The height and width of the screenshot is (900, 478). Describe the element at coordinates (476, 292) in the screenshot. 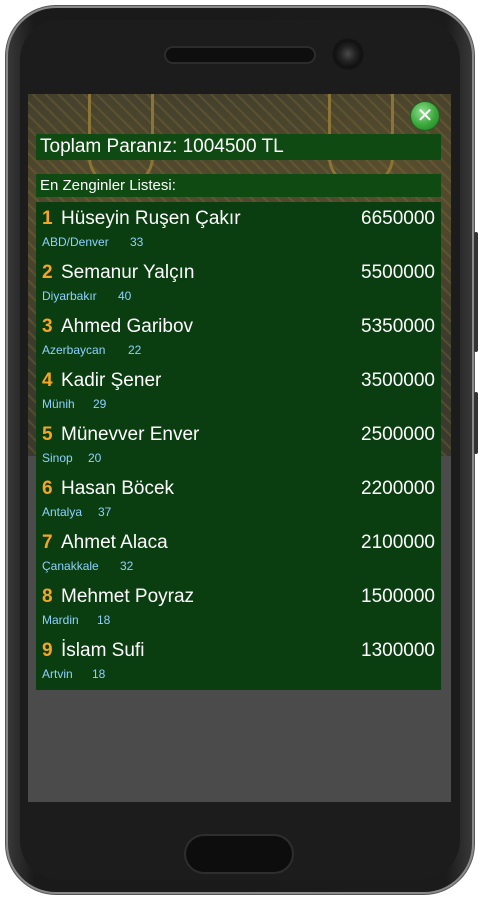

I see `volume-button` at that location.